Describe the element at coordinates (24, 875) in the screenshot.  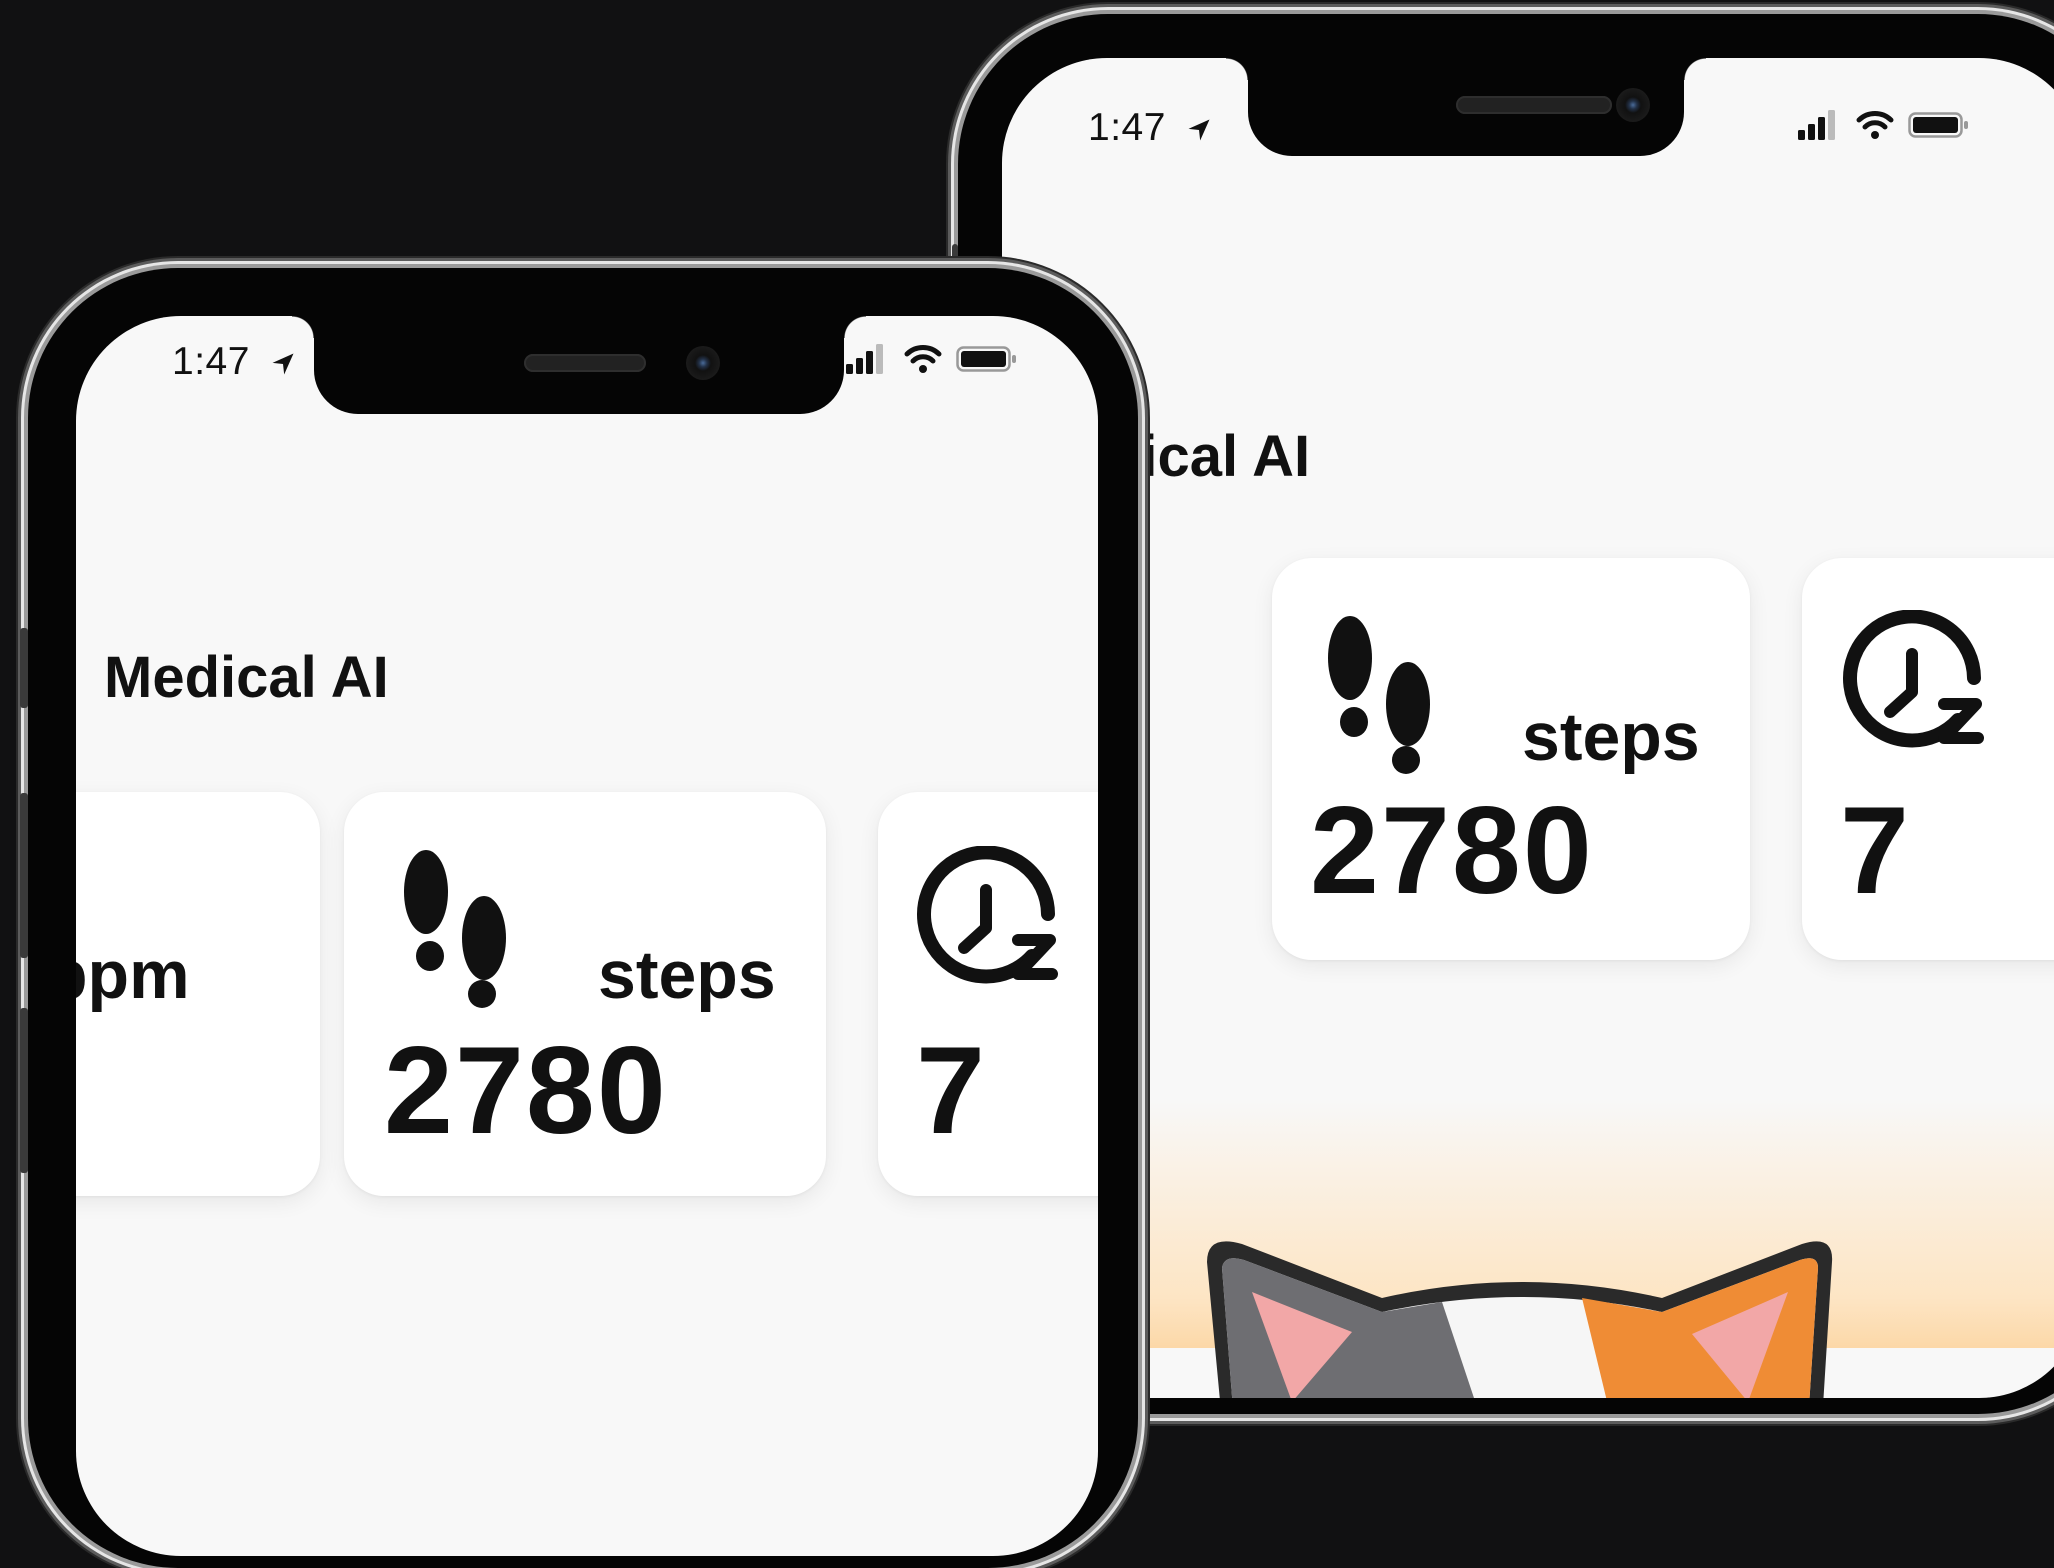
I see `volume-up-button` at that location.